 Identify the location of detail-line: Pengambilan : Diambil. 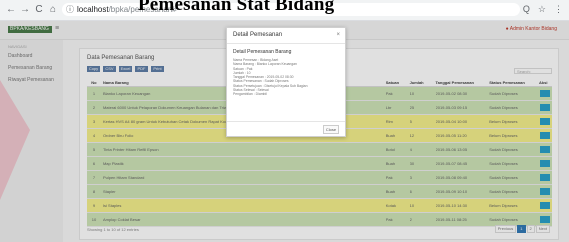
(250, 94).